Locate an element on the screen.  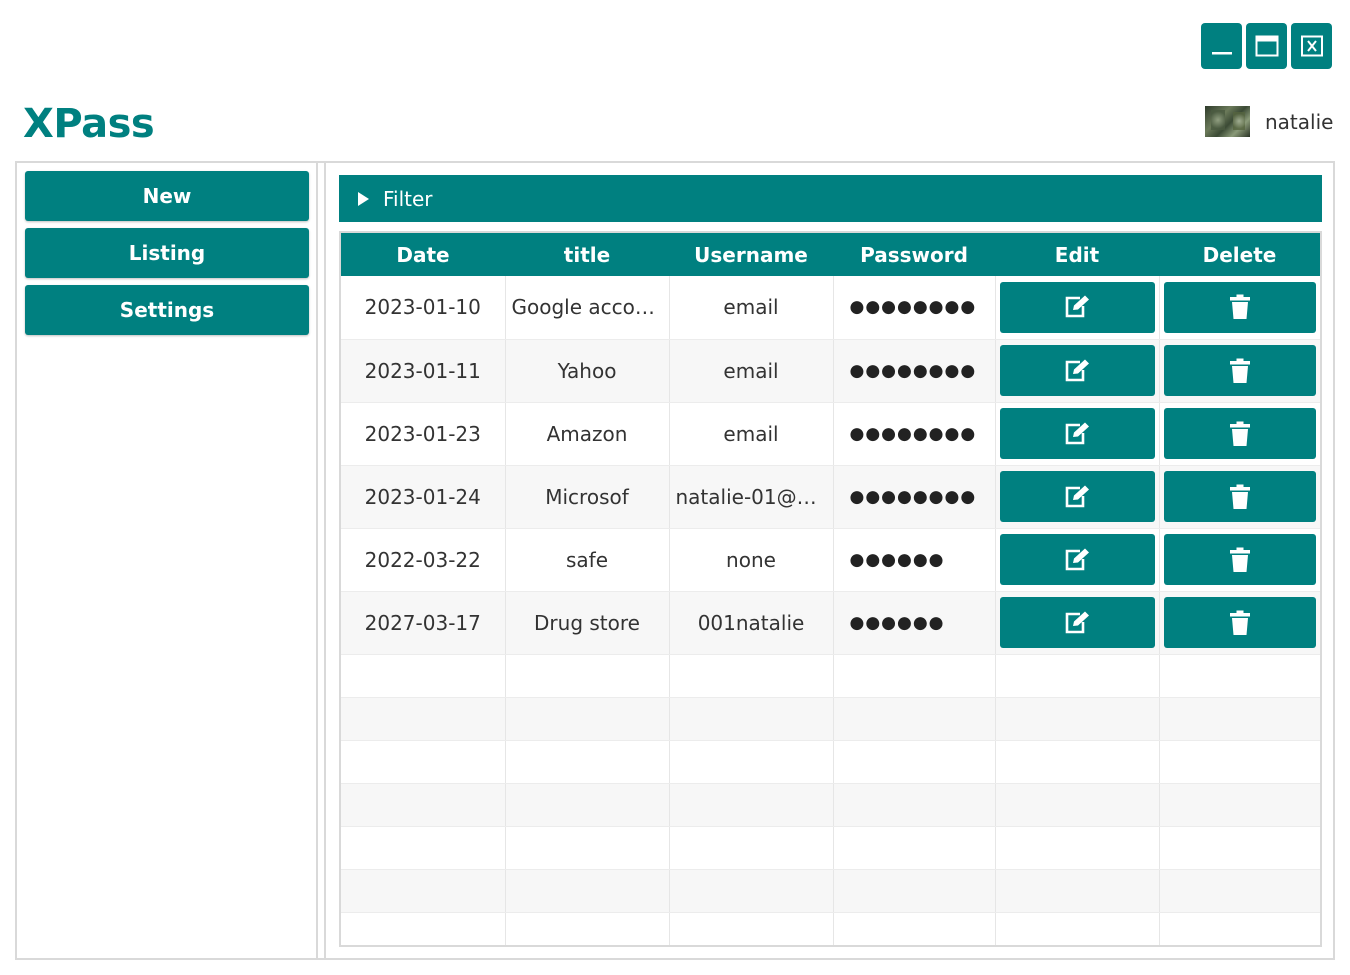
close-button is located at coordinates (1311, 46).